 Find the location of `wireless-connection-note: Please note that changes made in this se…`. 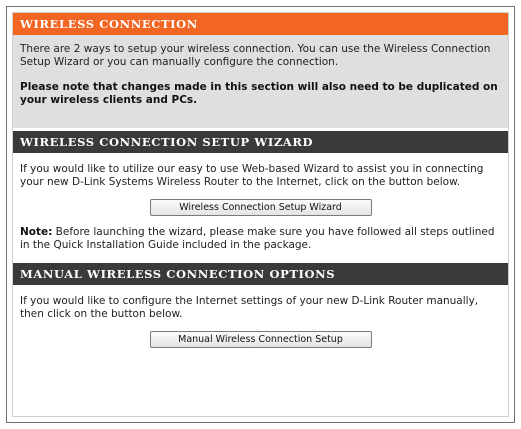

wireless-connection-note: Please note that changes made in this se… is located at coordinates (259, 93).